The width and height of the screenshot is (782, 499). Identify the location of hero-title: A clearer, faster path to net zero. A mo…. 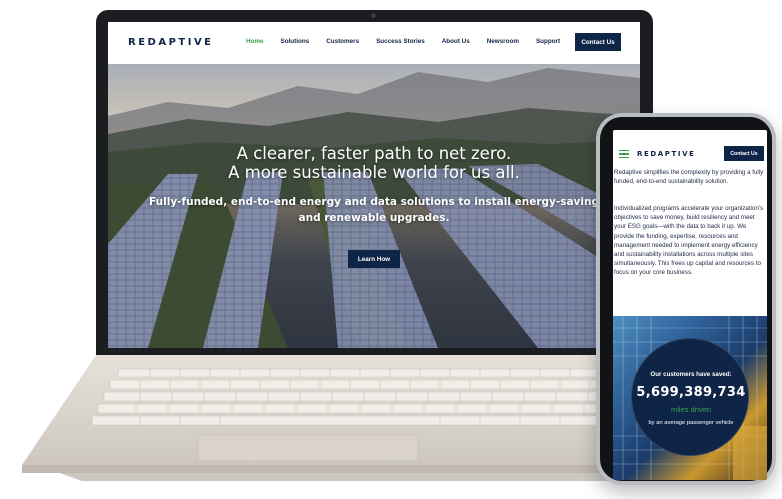
(374, 163).